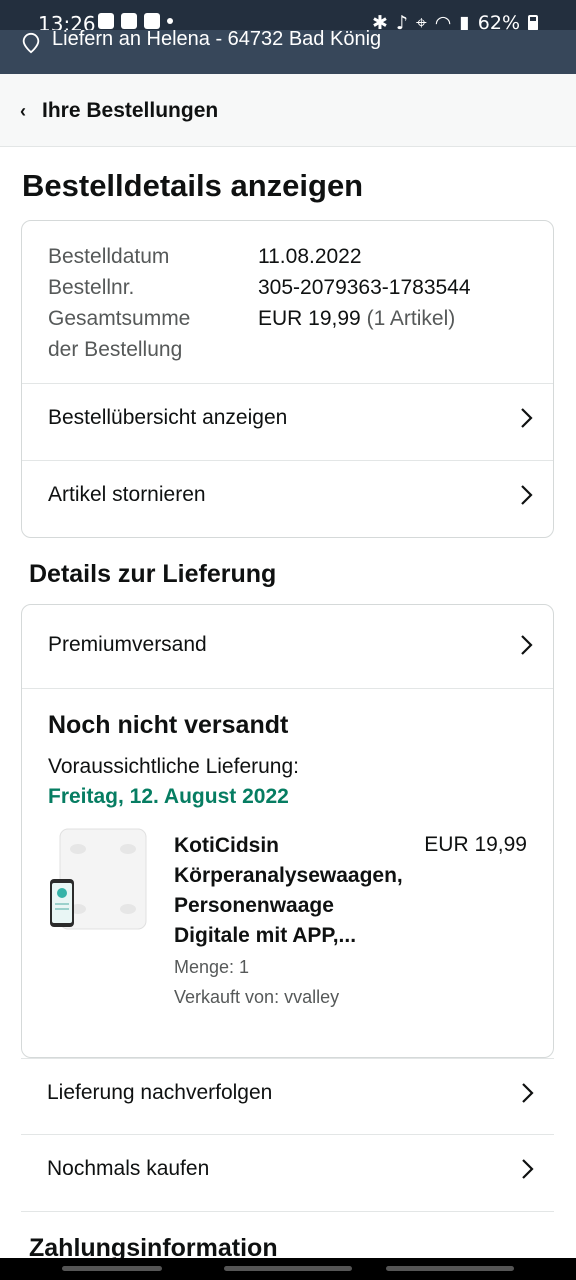  What do you see at coordinates (287, 647) in the screenshot?
I see `shipping-method-row: Premiumversand` at bounding box center [287, 647].